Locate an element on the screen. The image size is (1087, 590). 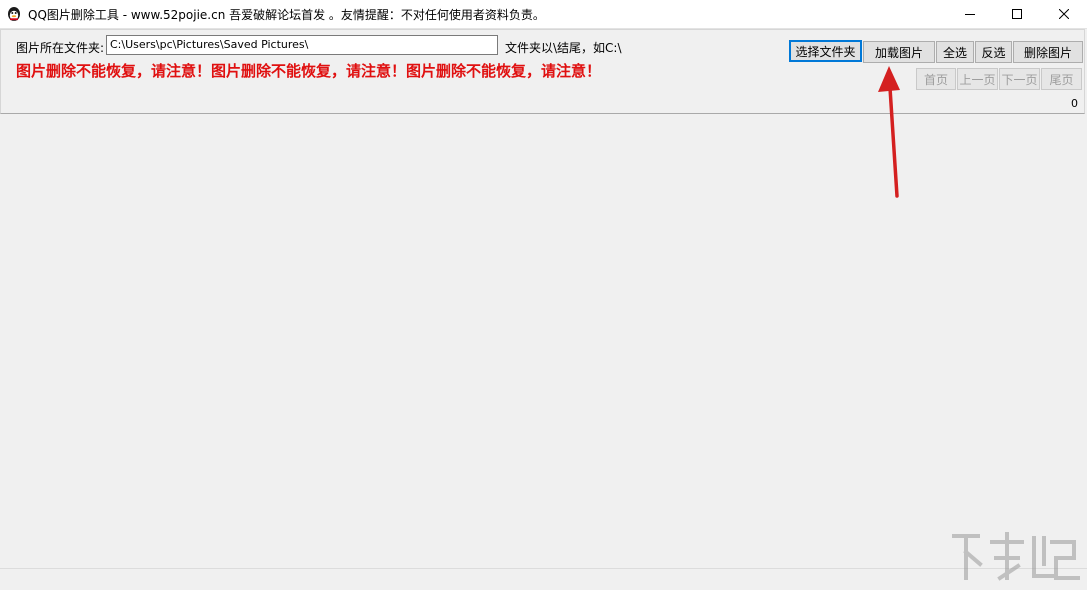
status-bar is located at coordinates (543, 579).